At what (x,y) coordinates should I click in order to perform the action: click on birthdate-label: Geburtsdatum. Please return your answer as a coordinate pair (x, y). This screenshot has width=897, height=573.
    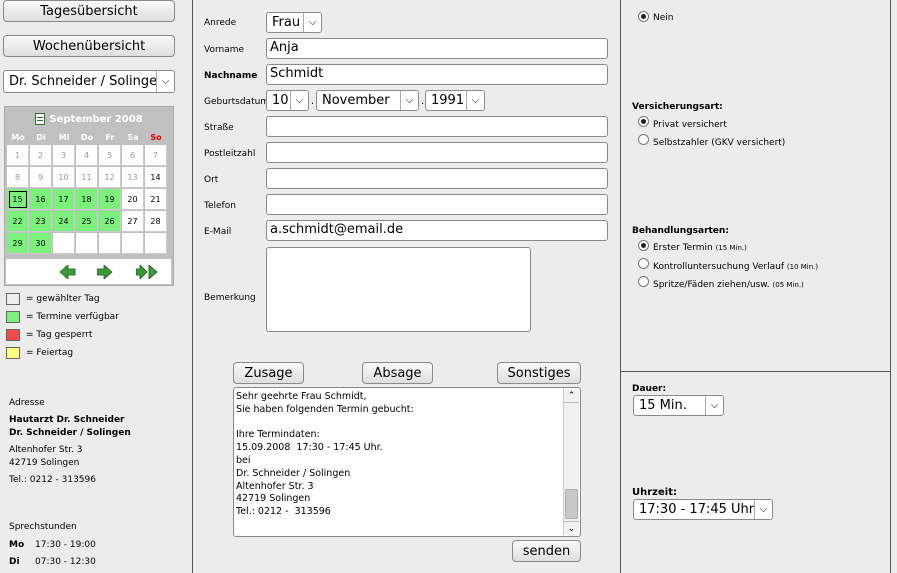
    Looking at the image, I should click on (237, 102).